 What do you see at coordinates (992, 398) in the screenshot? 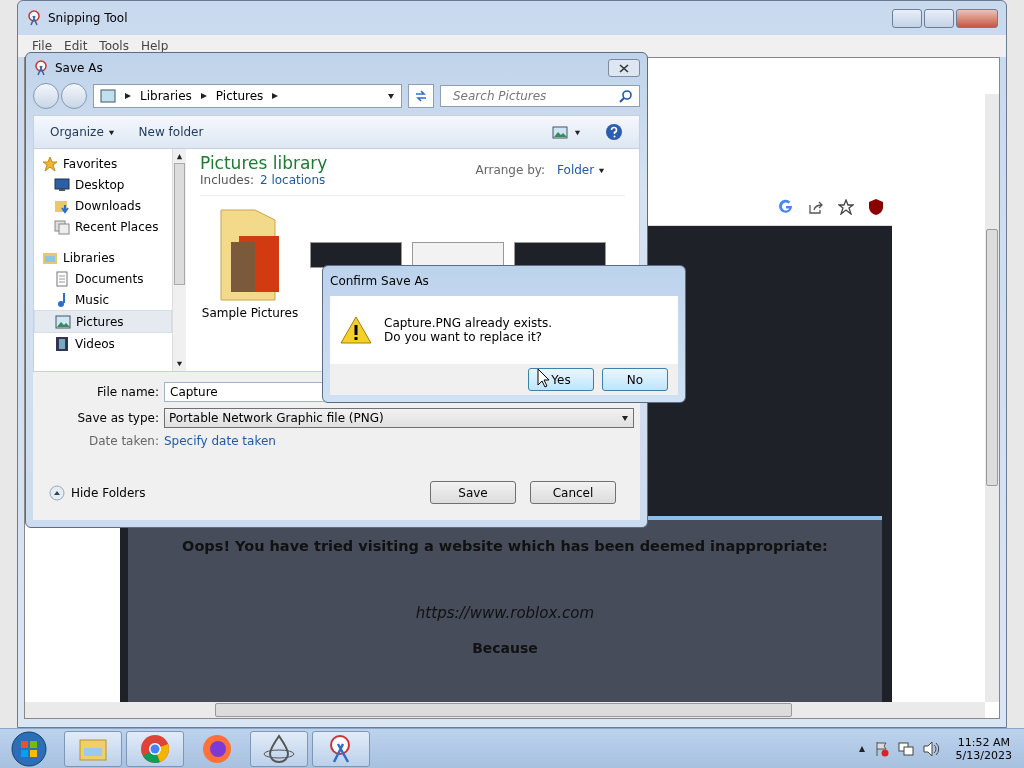
I see `vertical-scrollbar` at bounding box center [992, 398].